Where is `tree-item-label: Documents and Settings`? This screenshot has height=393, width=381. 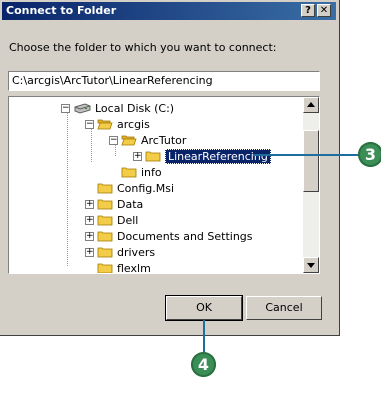
tree-item-label: Documents and Settings is located at coordinates (185, 236).